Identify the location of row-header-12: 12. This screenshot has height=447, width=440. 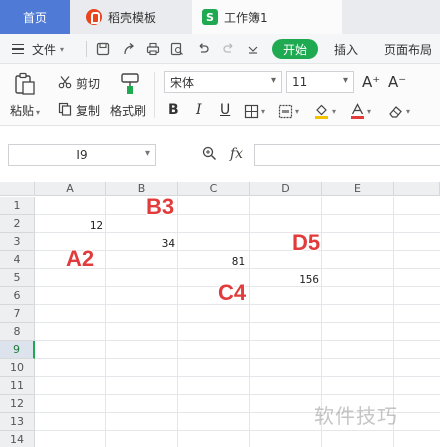
(17, 404).